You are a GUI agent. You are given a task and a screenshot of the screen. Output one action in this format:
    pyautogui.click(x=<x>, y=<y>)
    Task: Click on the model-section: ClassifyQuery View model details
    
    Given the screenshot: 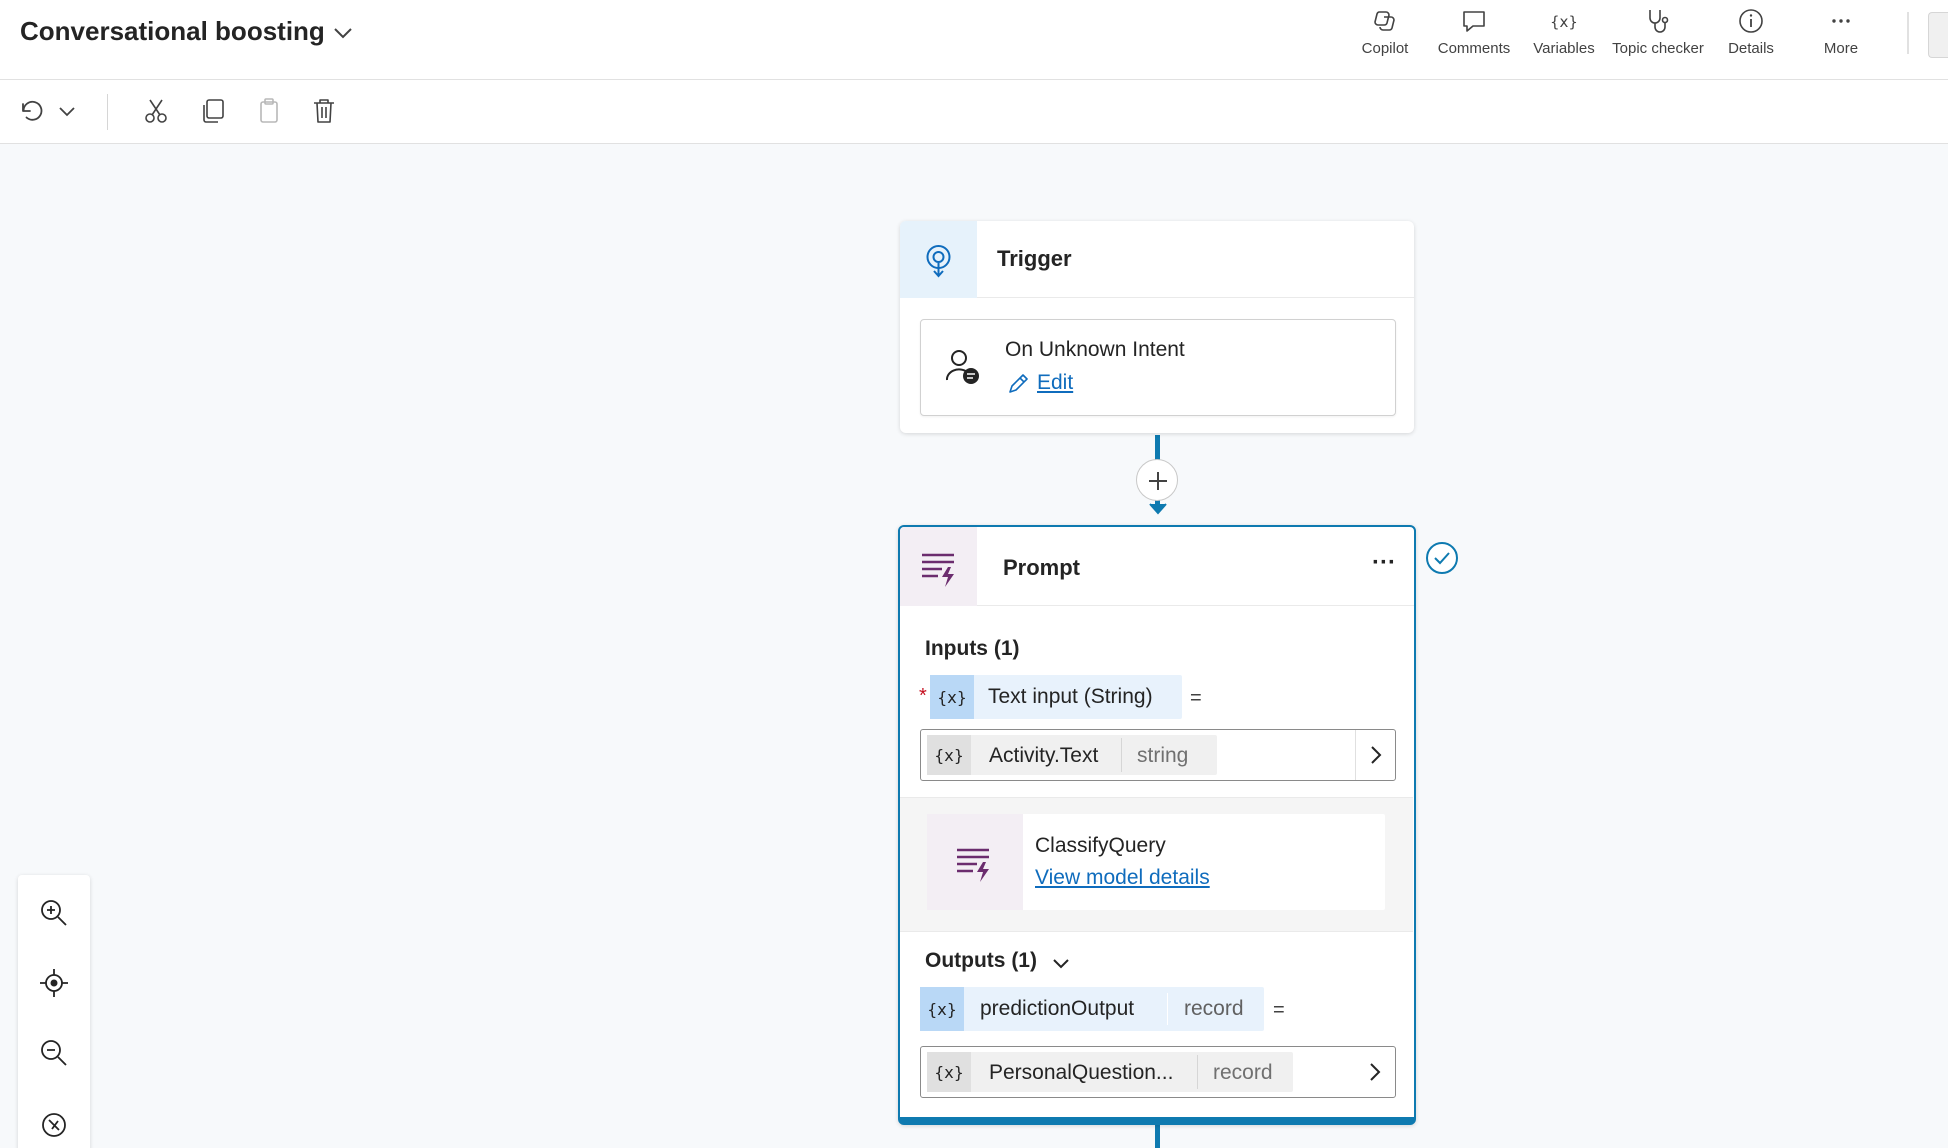 What is the action you would take?
    pyautogui.click(x=1156, y=864)
    